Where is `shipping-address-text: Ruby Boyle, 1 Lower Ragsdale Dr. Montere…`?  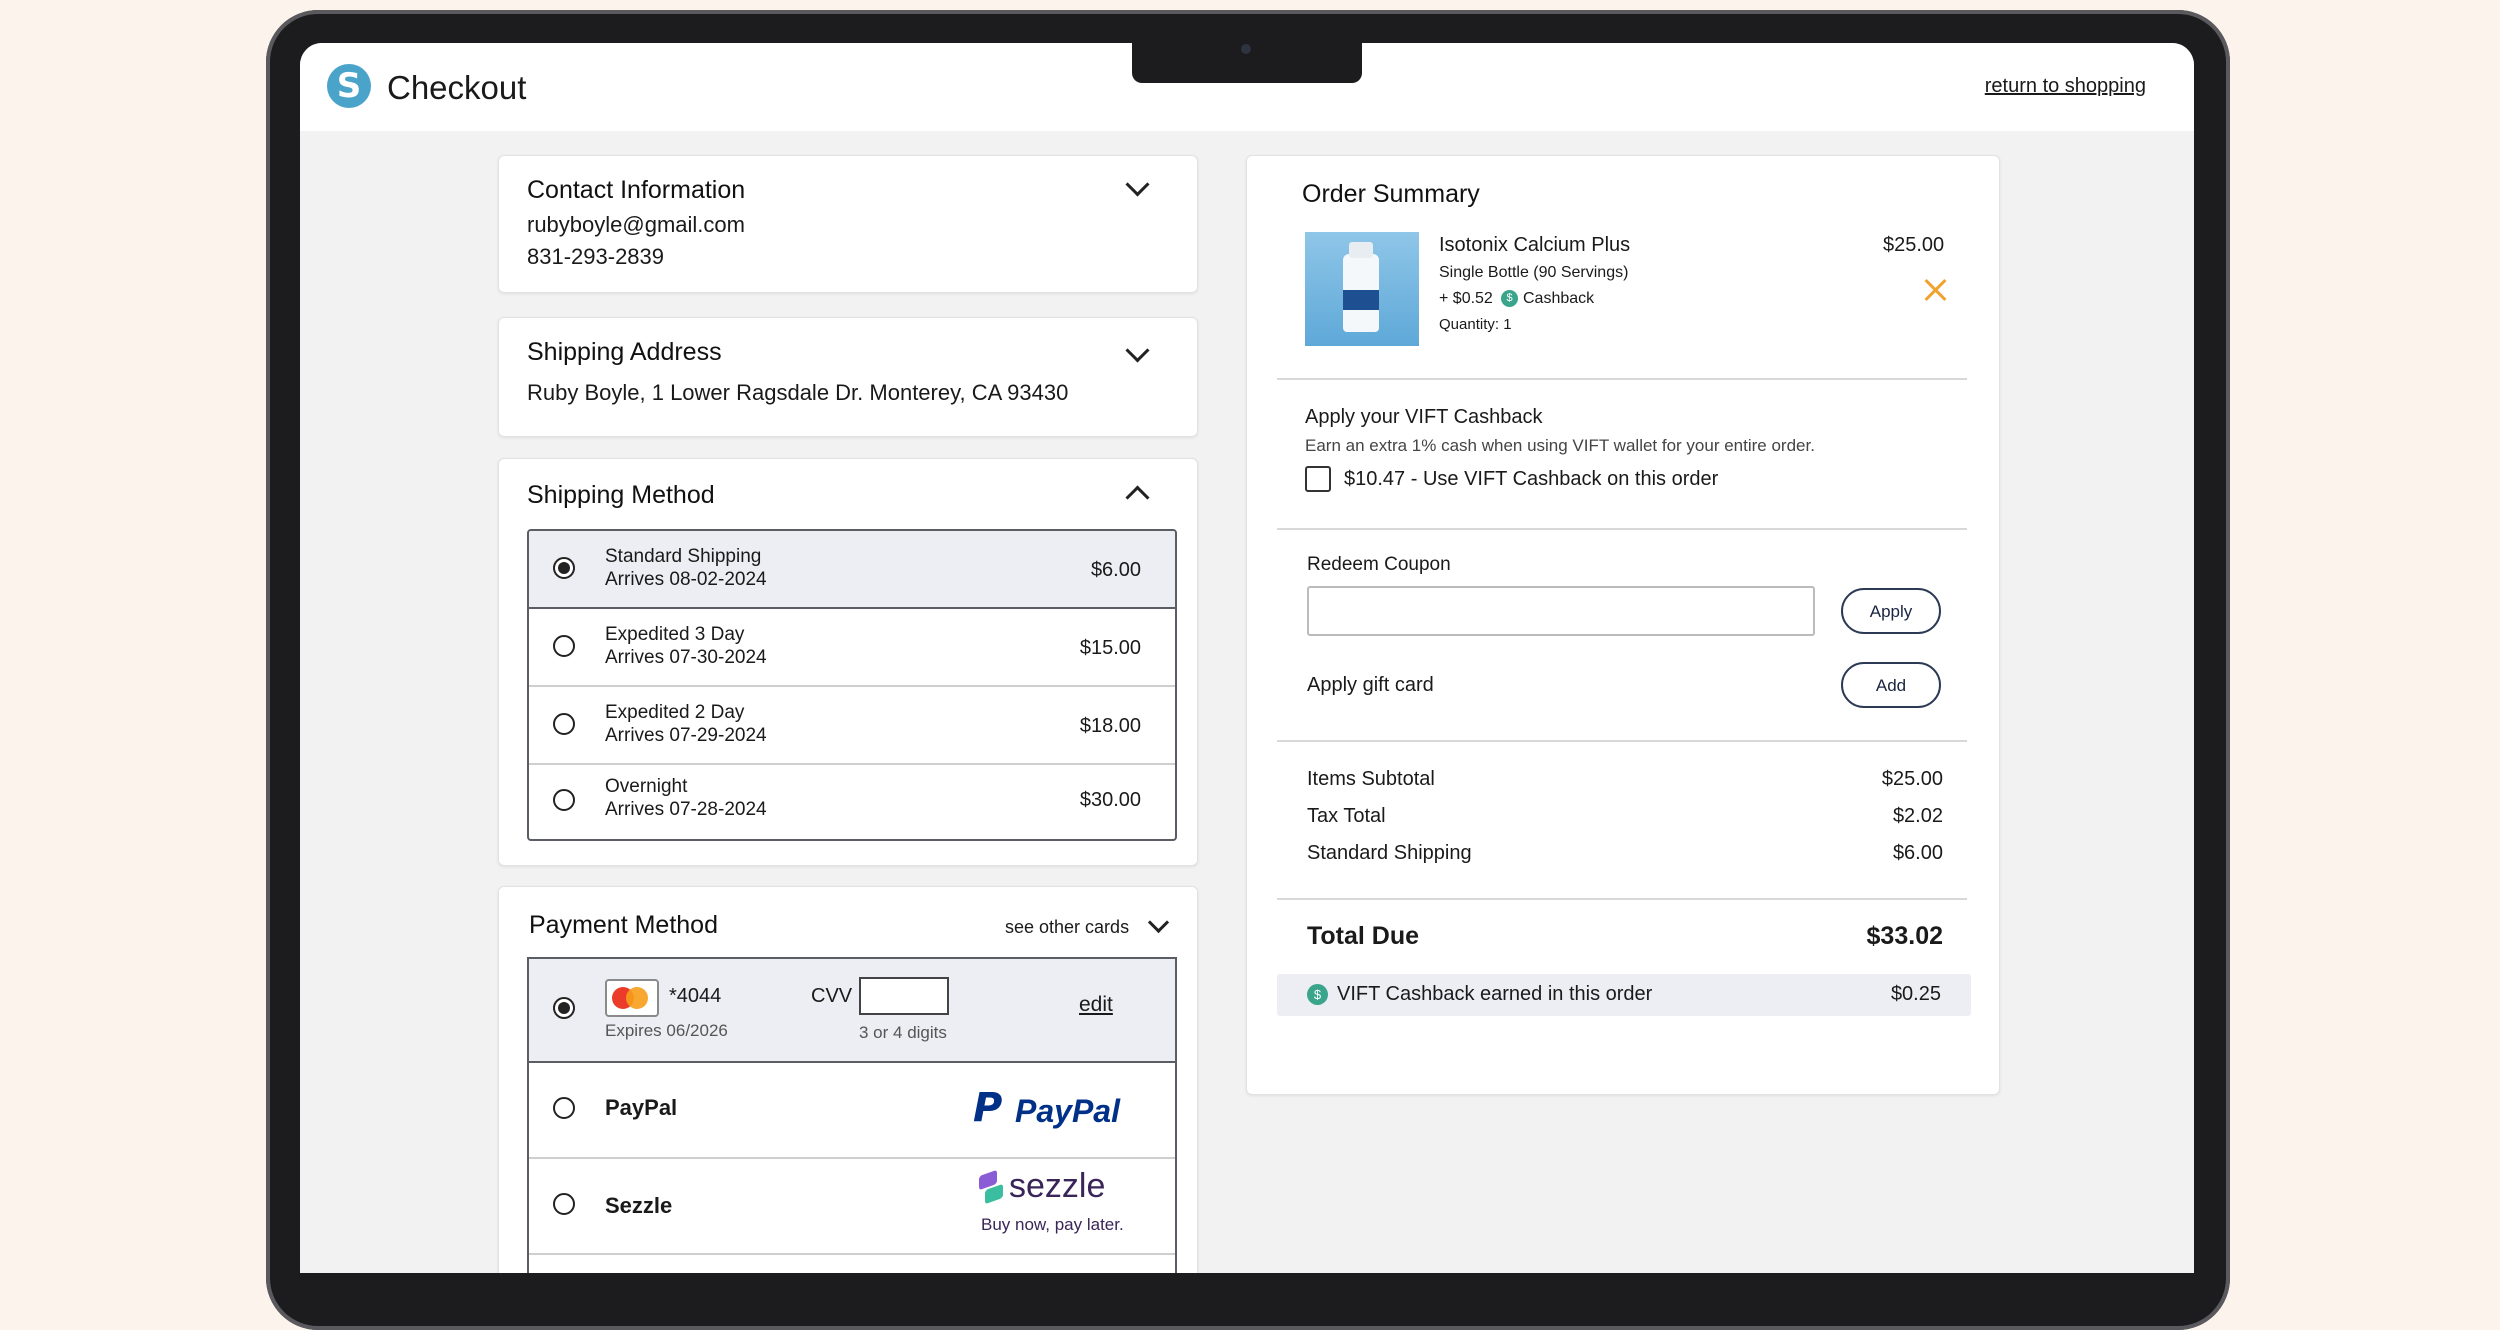 shipping-address-text: Ruby Boyle, 1 Lower Ragsdale Dr. Montere… is located at coordinates (798, 392).